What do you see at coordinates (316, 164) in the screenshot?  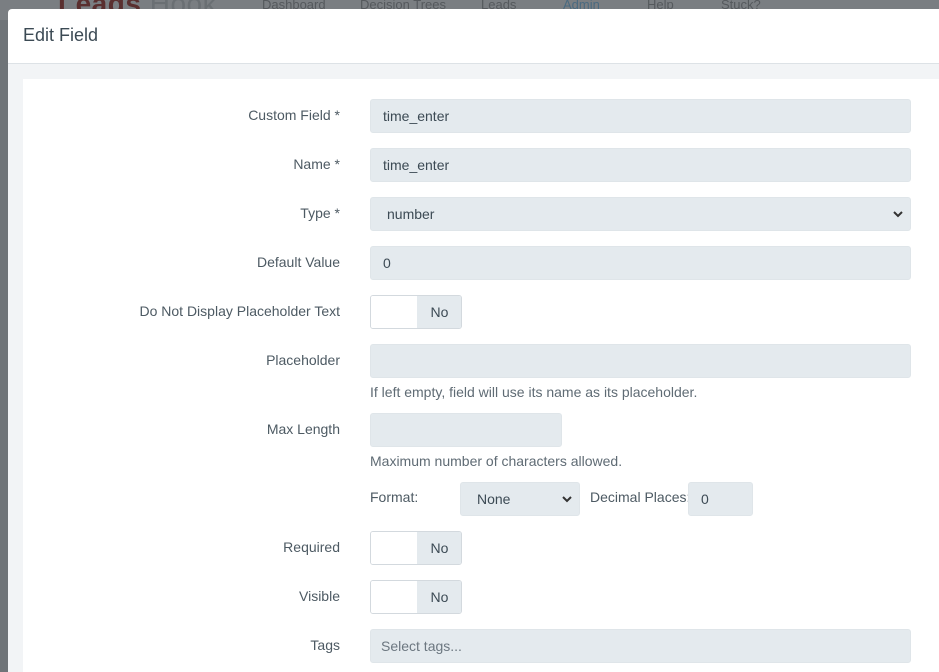 I see `name-label: Name *` at bounding box center [316, 164].